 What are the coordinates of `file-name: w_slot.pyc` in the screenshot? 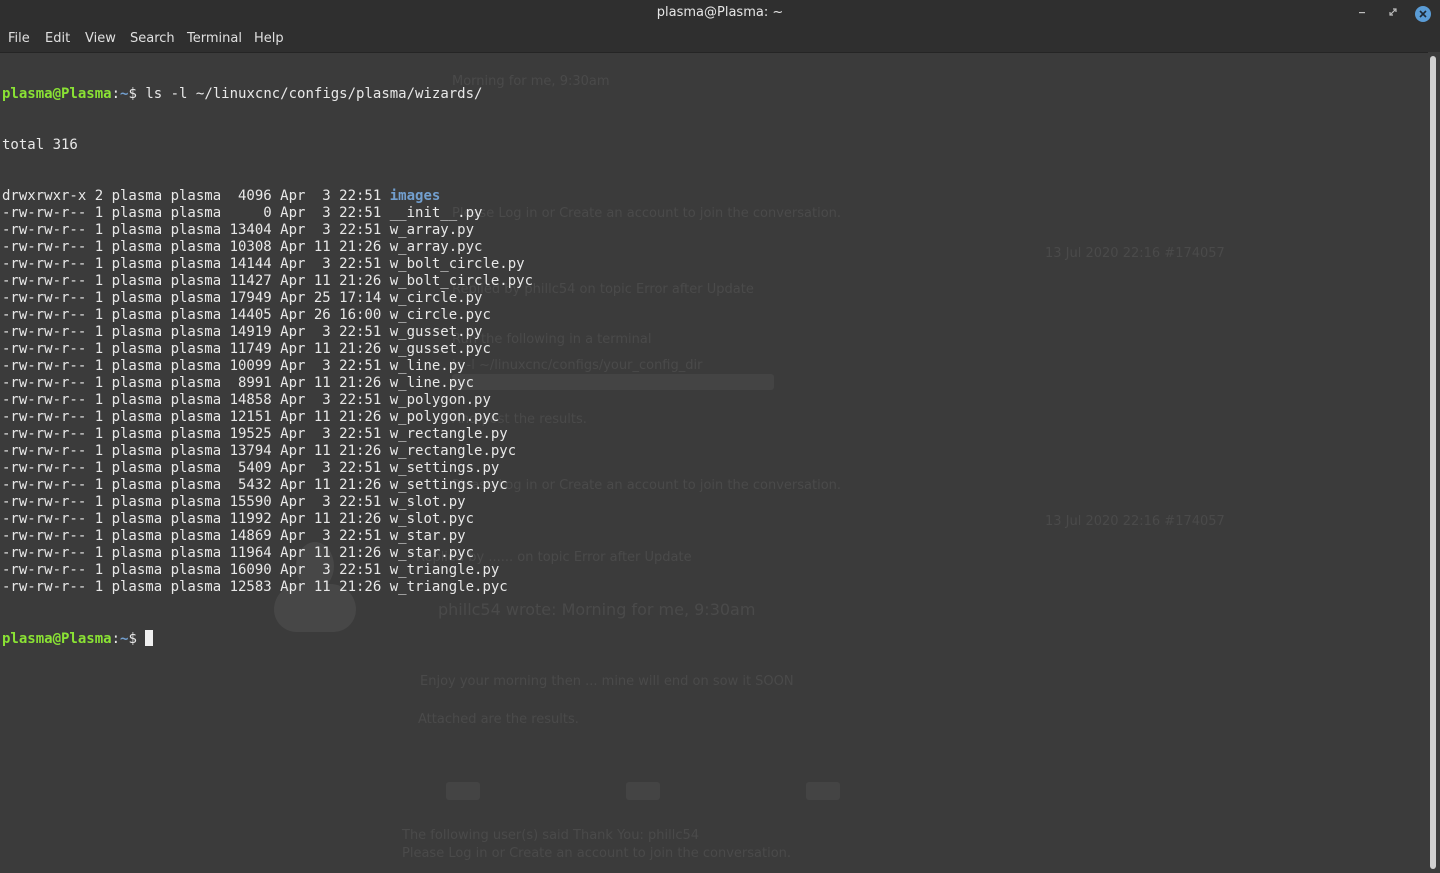 It's located at (432, 519).